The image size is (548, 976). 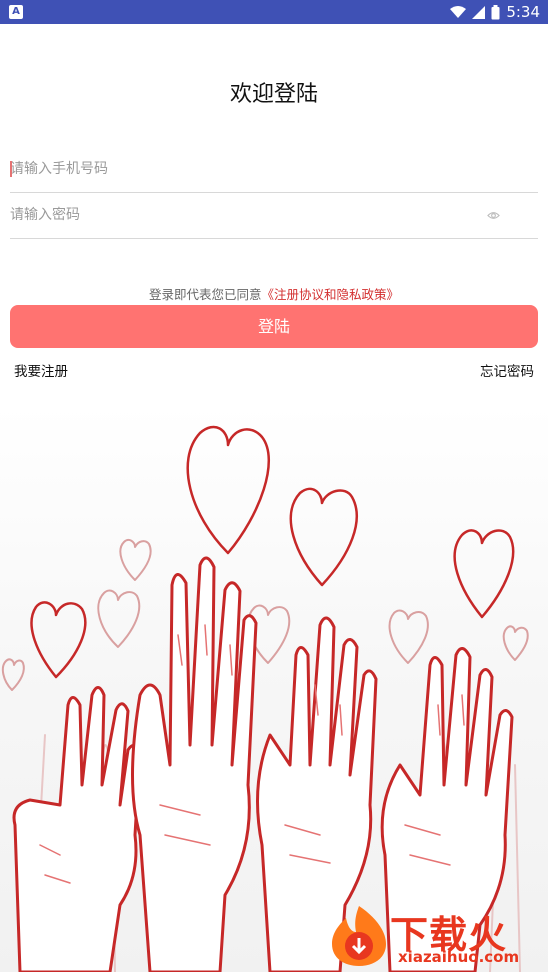 I want to click on watermark-domain: xiazaihuo.com, so click(x=459, y=957).